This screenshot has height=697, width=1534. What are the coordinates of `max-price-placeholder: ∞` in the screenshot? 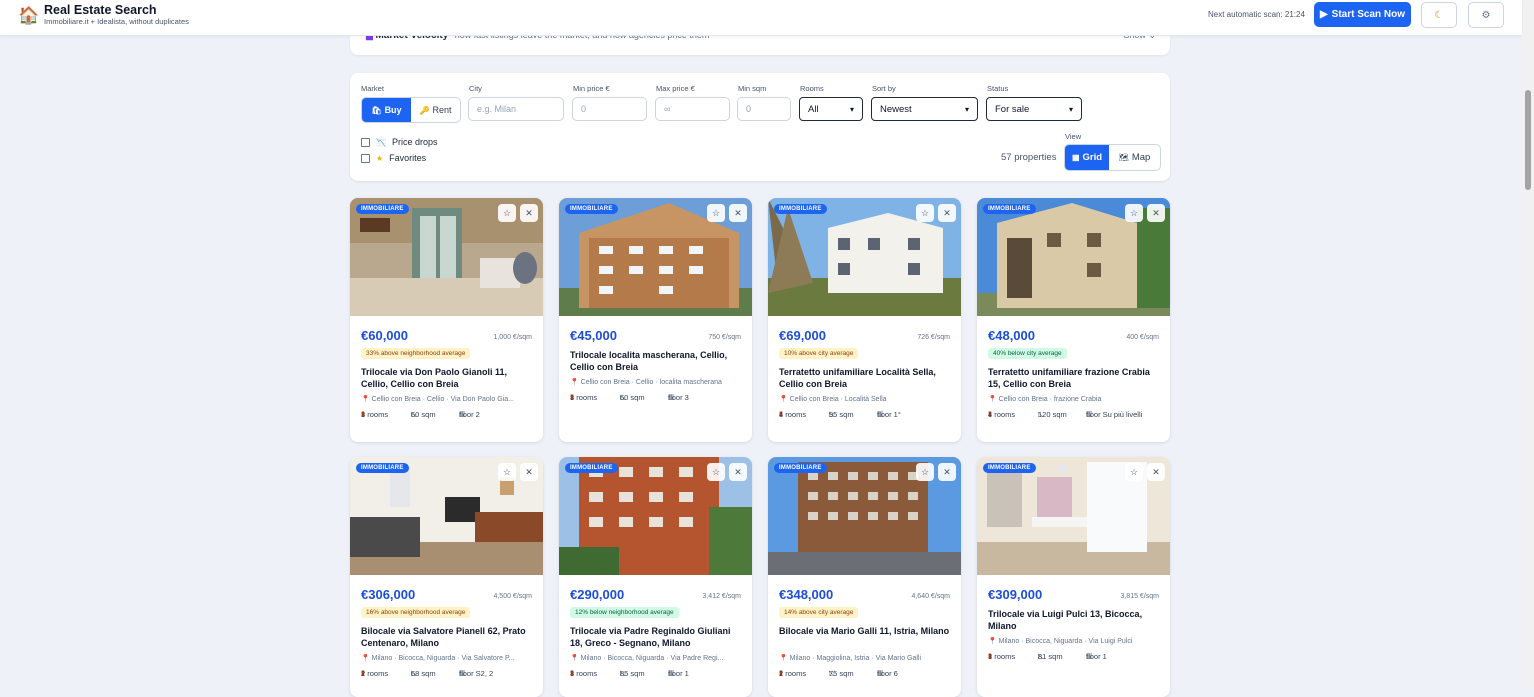 It's located at (667, 109).